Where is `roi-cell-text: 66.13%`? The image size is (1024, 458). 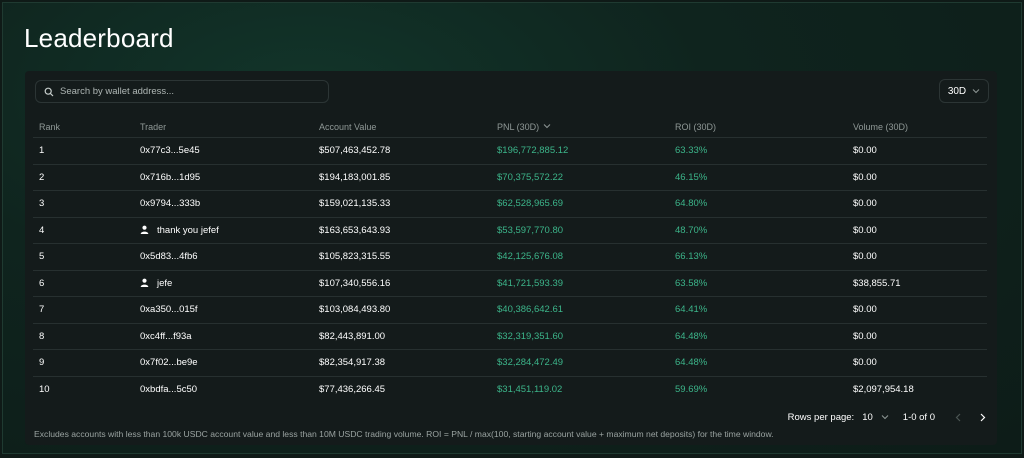 roi-cell-text: 66.13% is located at coordinates (691, 257).